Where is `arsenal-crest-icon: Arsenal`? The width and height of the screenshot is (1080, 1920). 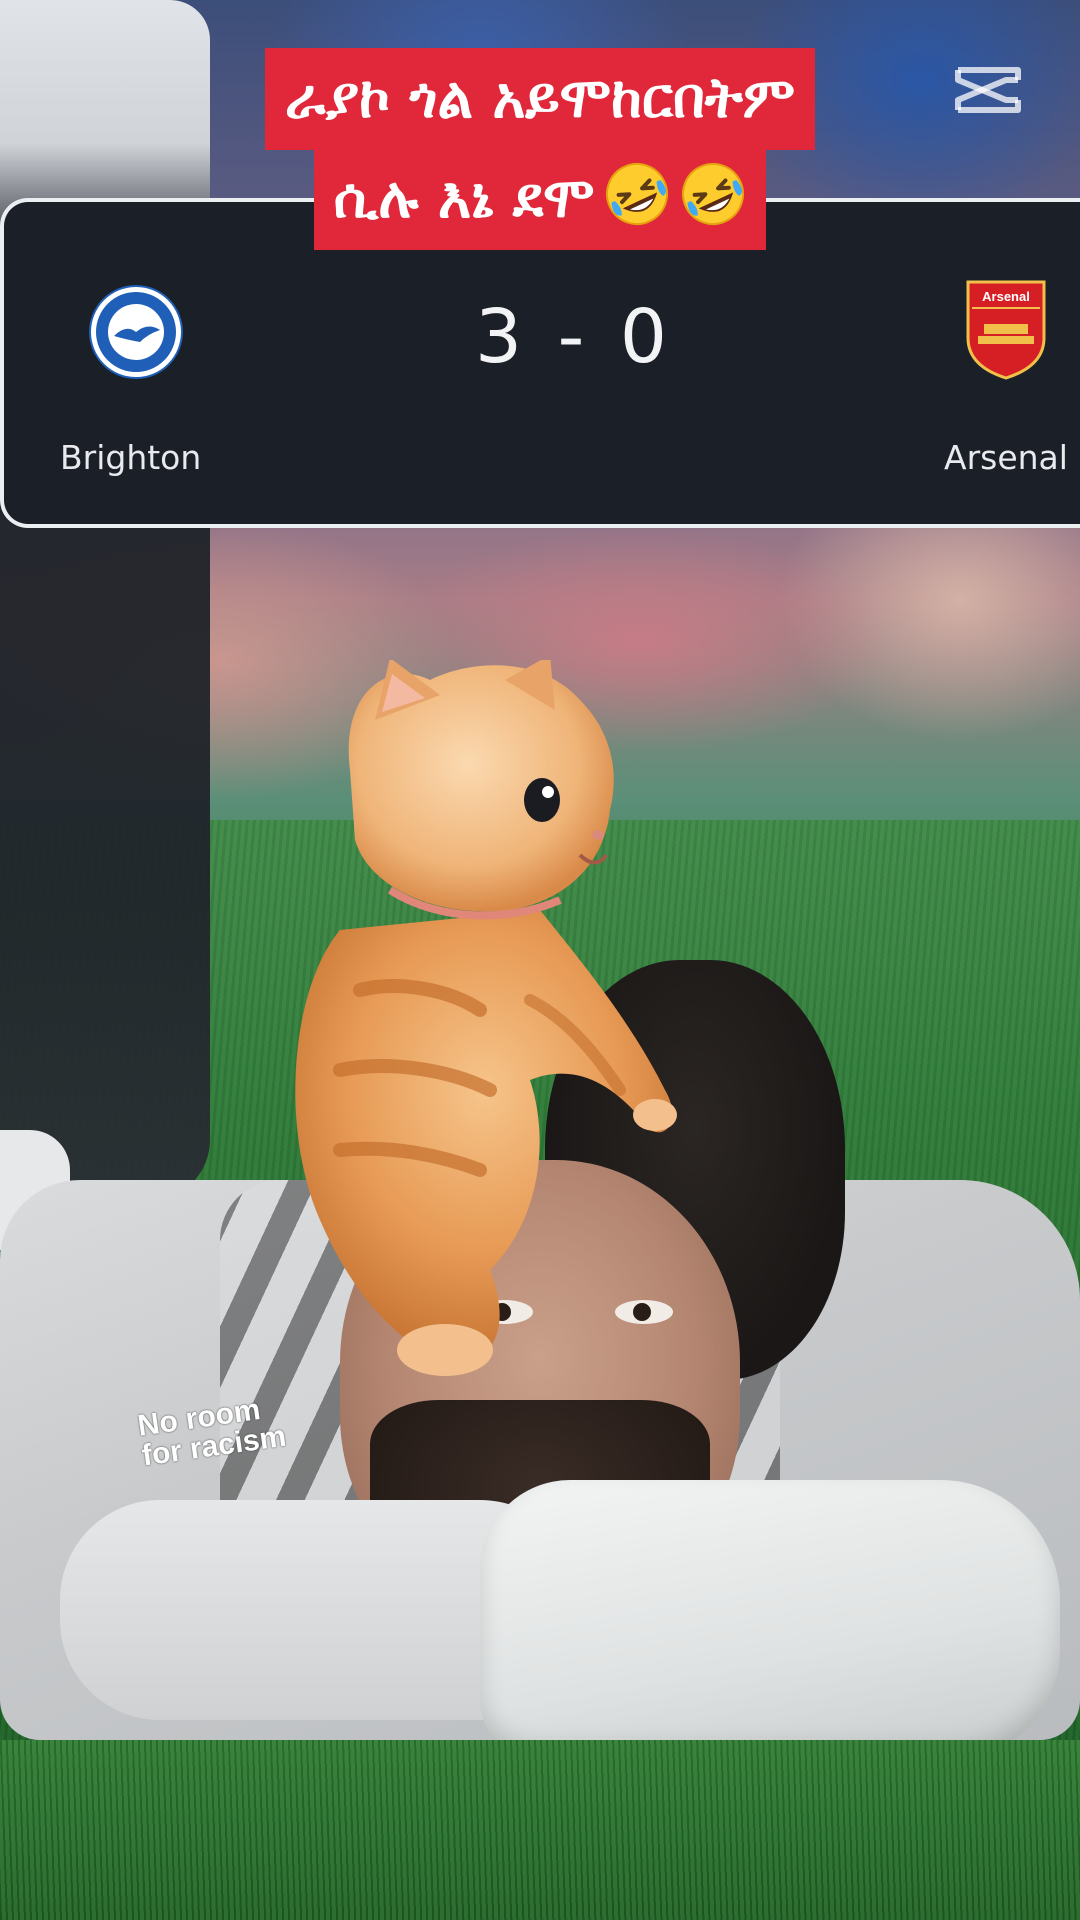
arsenal-crest-icon: Arsenal is located at coordinates (1006, 330).